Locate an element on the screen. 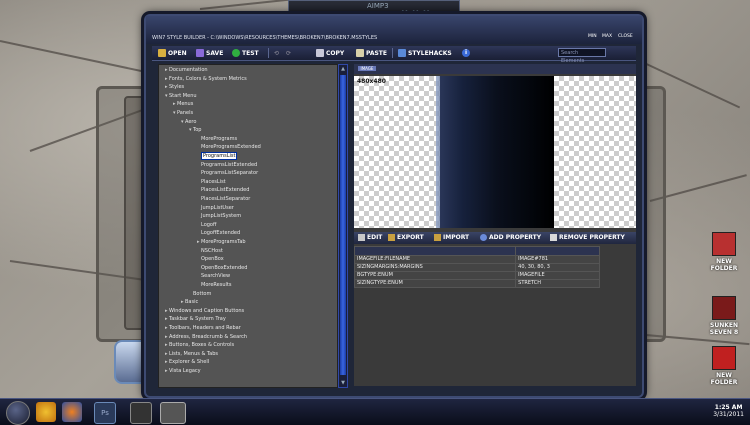 This screenshot has height=425, width=750. edit-button: EDIT is located at coordinates (370, 237).